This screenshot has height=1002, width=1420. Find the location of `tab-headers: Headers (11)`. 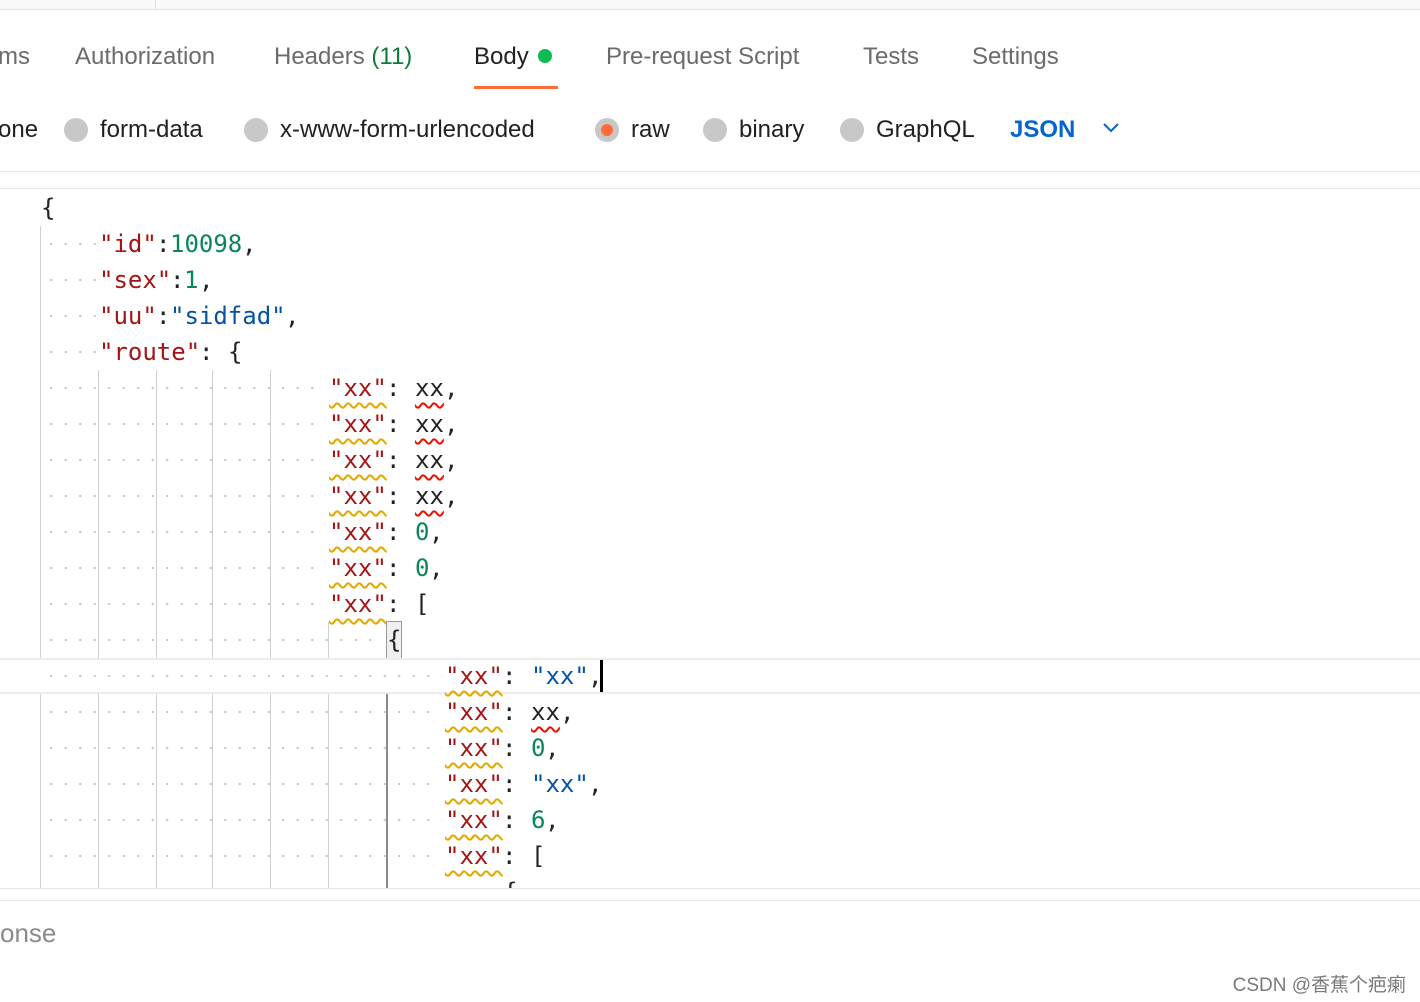

tab-headers: Headers (11) is located at coordinates (343, 57).